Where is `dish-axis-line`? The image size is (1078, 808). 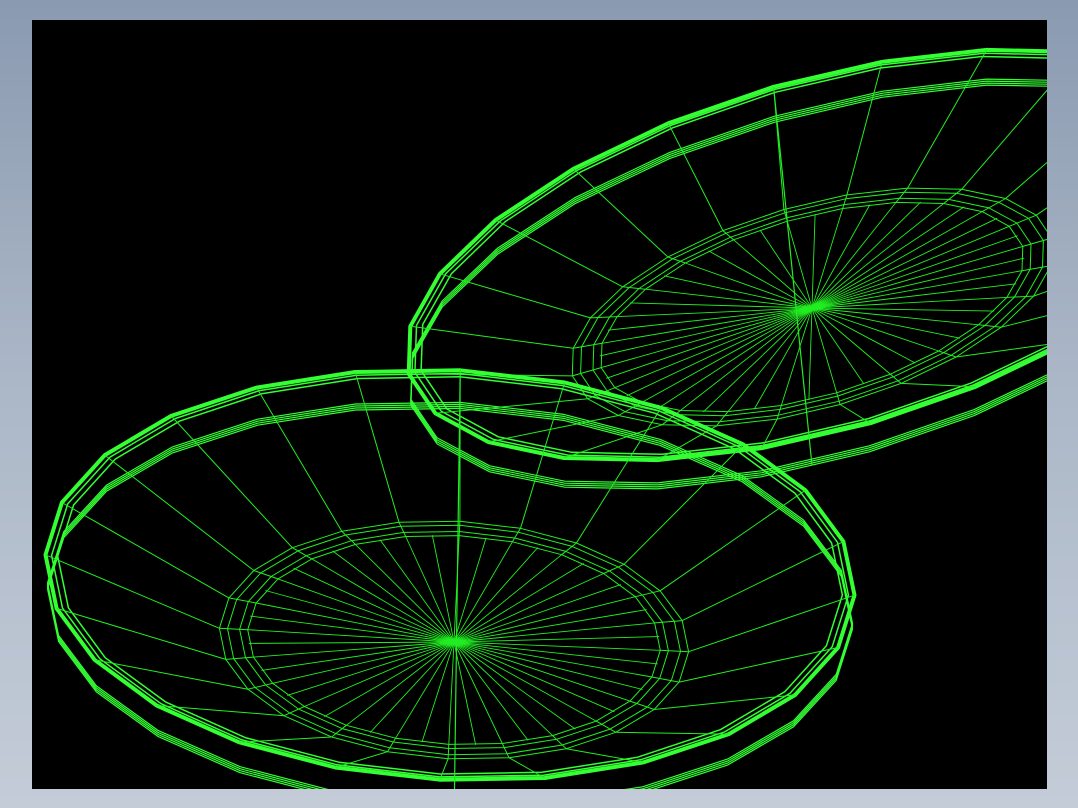
dish-axis-line is located at coordinates (457, 579).